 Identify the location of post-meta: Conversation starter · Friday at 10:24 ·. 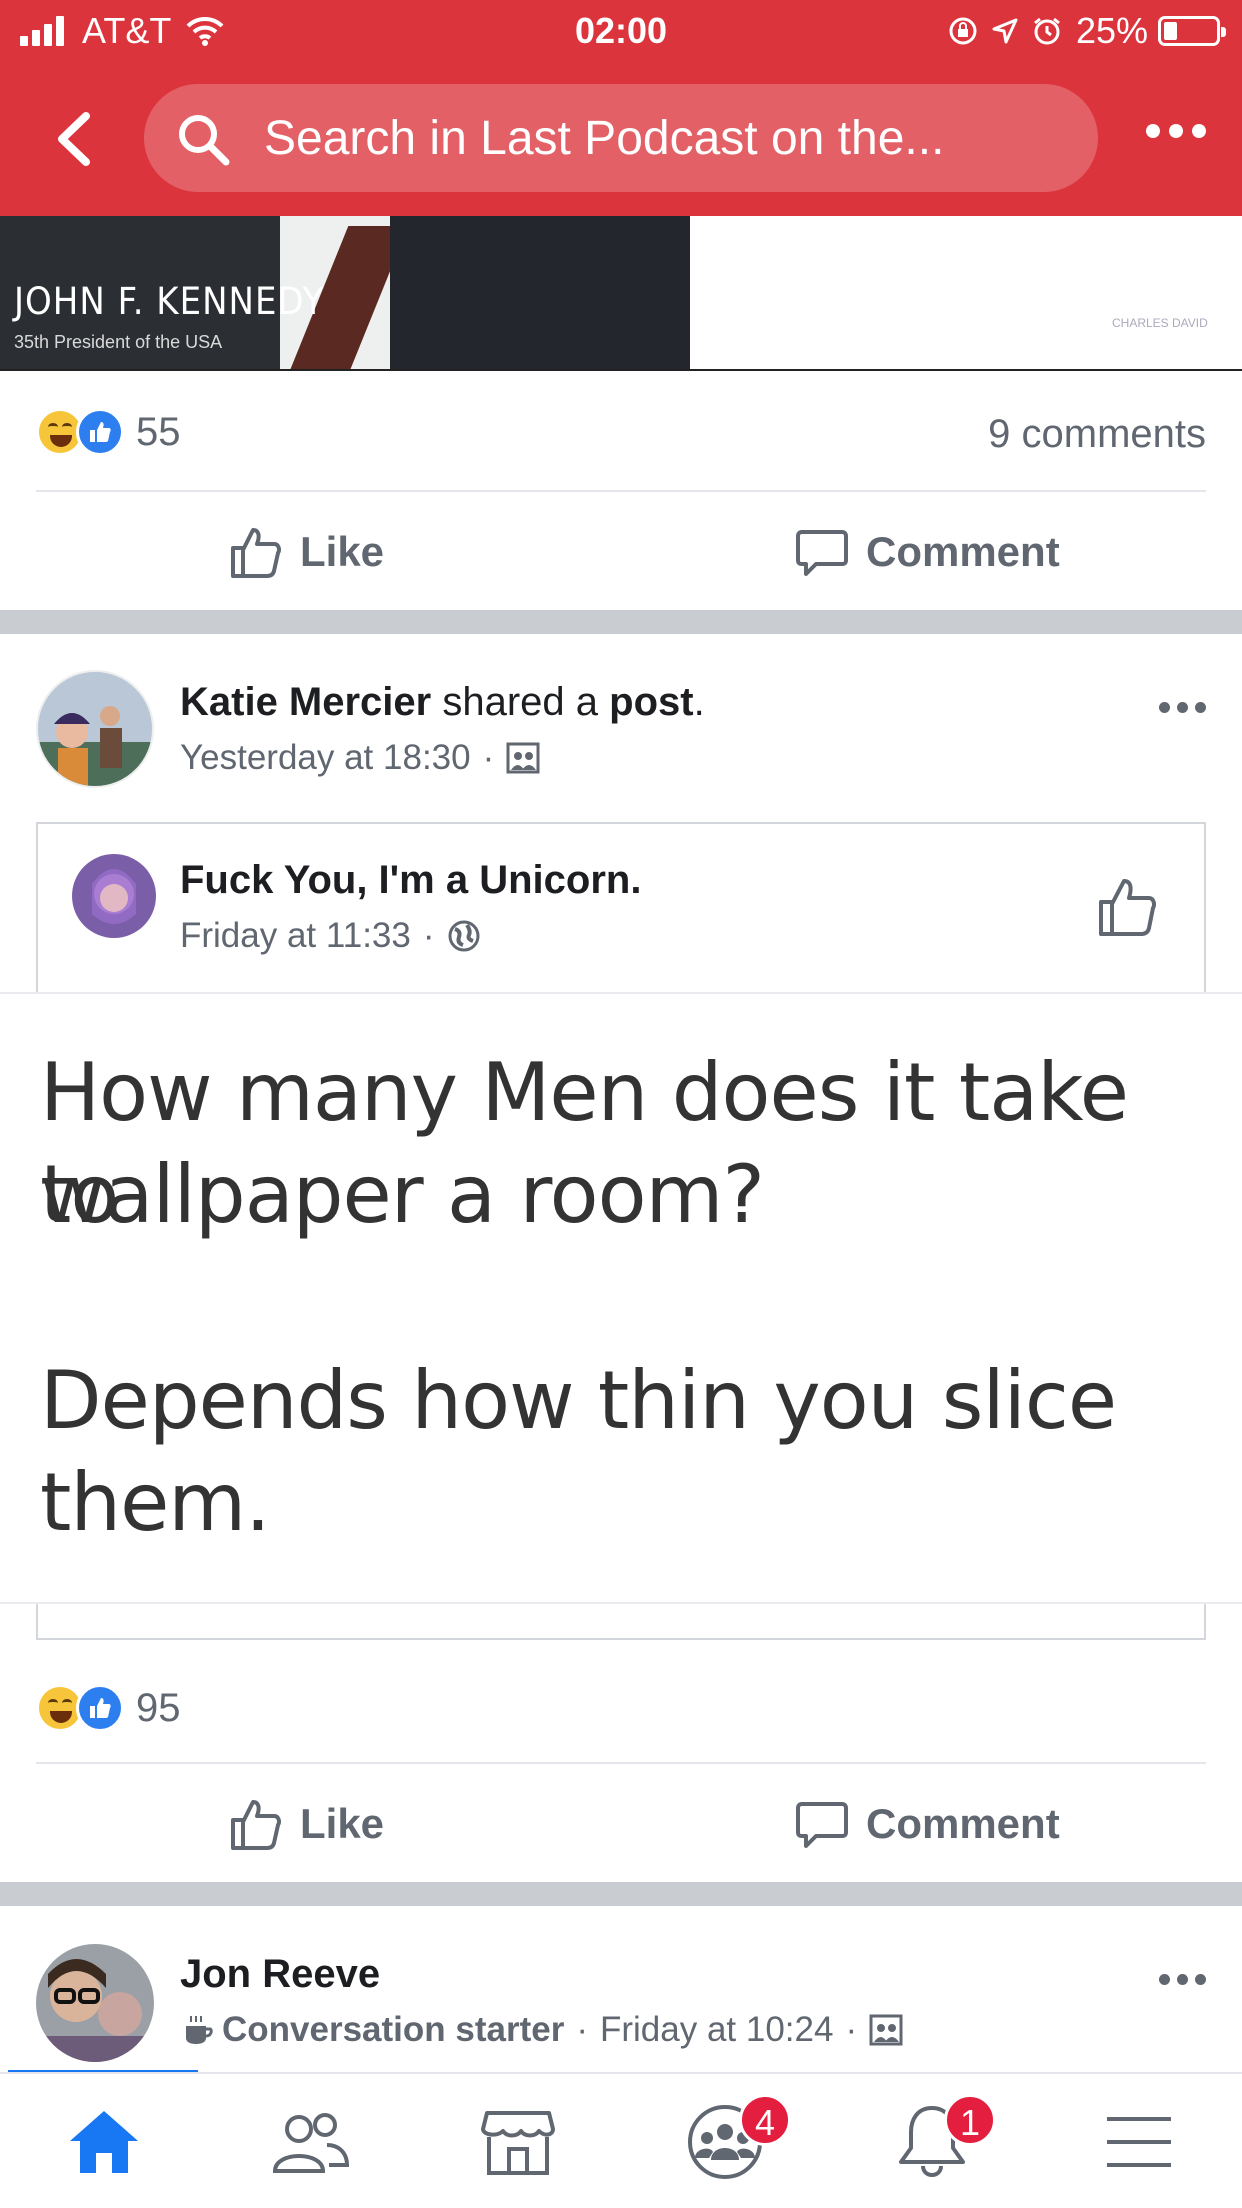
(541, 2030).